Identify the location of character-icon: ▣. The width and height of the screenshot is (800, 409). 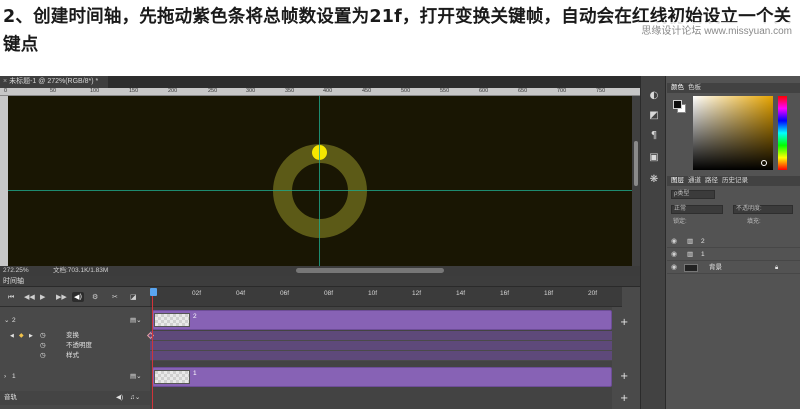
(654, 158).